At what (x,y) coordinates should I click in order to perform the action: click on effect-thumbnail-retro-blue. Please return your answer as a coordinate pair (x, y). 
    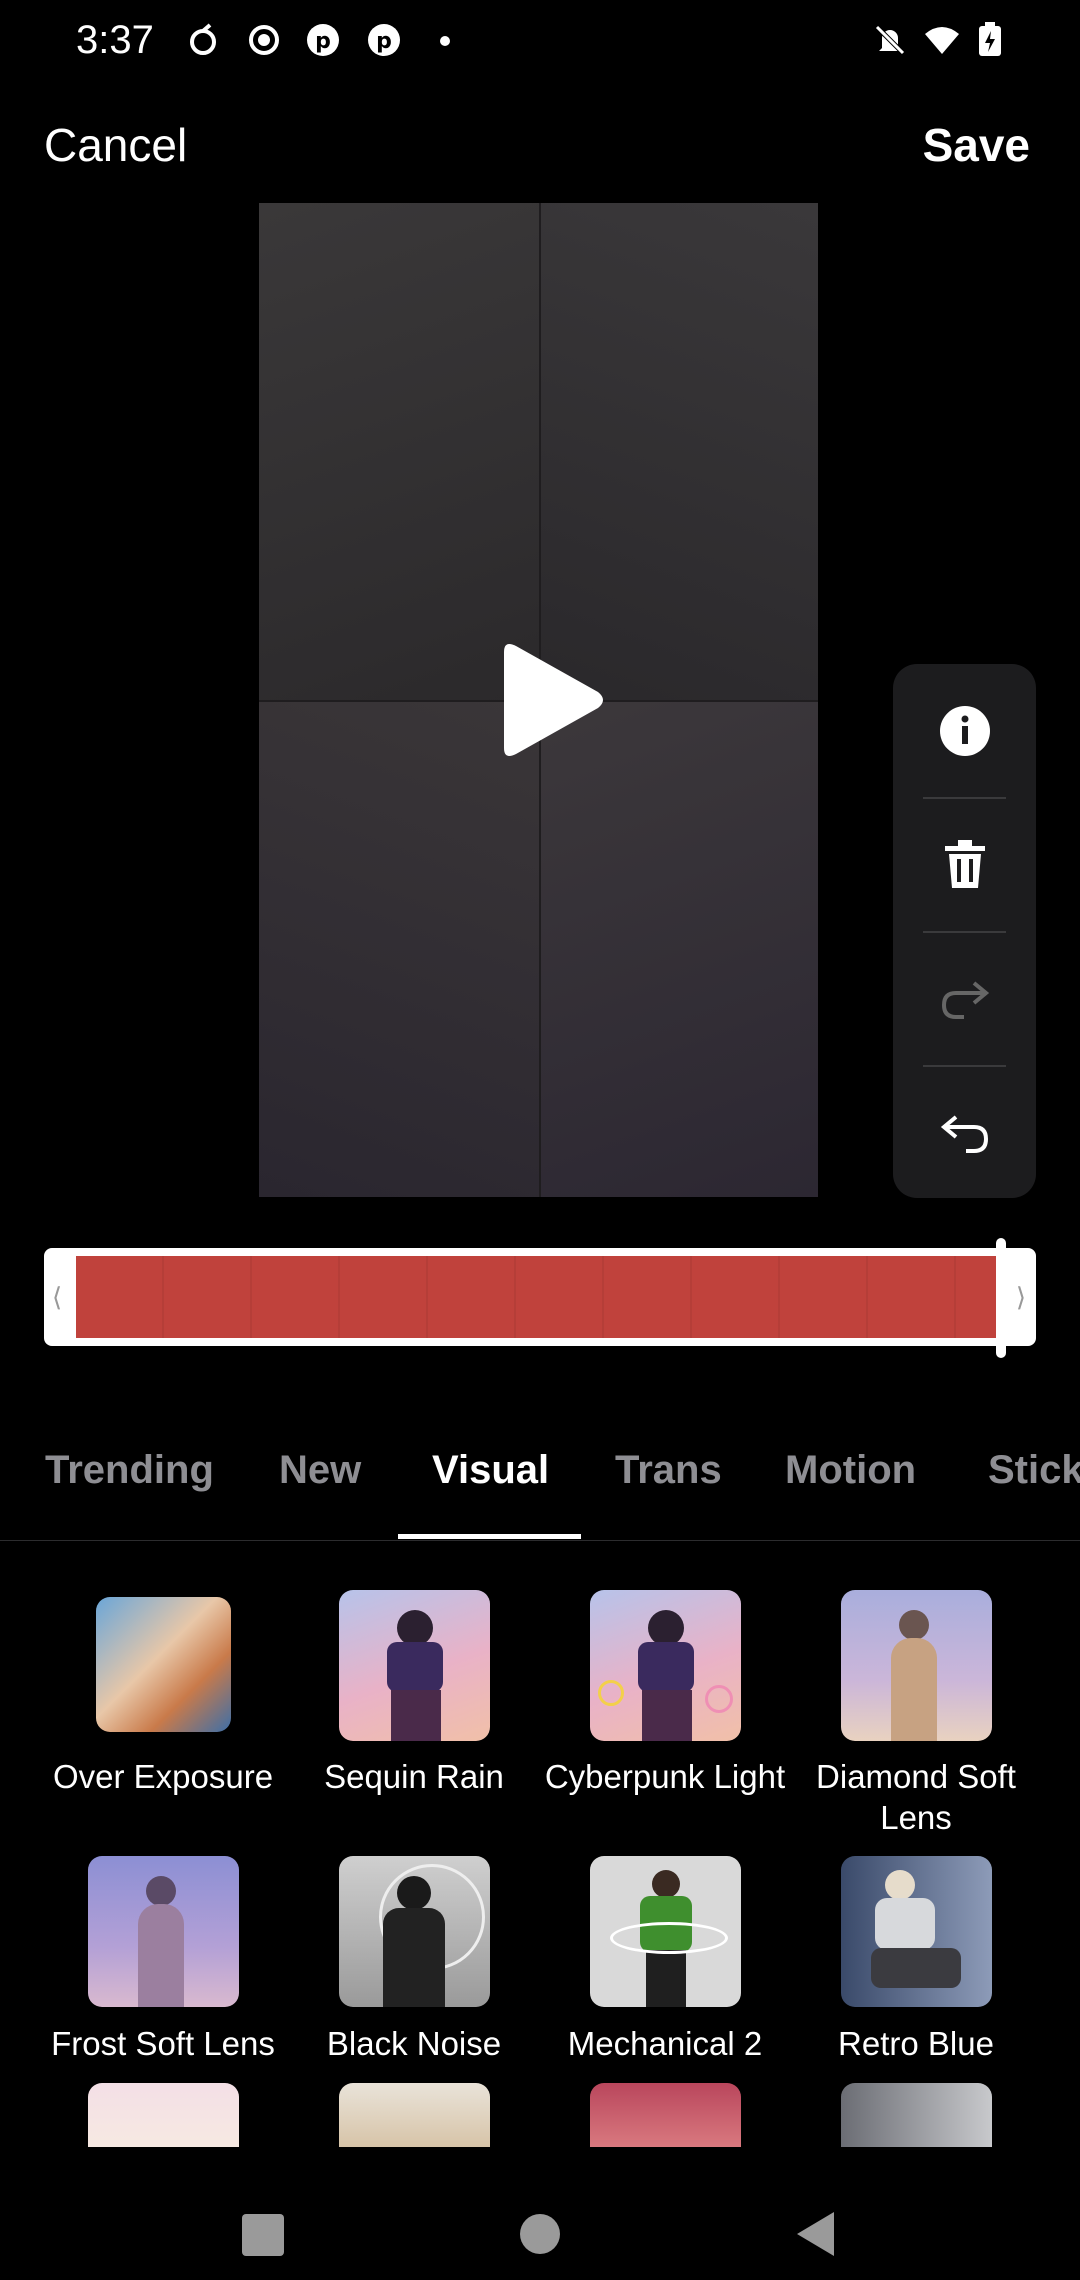
    Looking at the image, I should click on (916, 1931).